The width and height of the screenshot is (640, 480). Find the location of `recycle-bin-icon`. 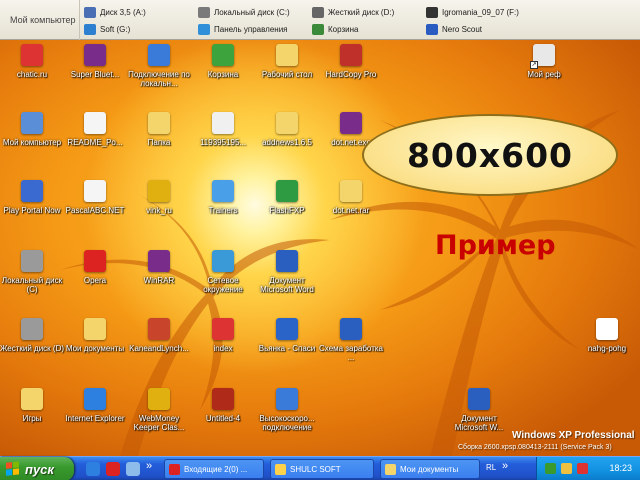

recycle-bin-icon is located at coordinates (318, 29).